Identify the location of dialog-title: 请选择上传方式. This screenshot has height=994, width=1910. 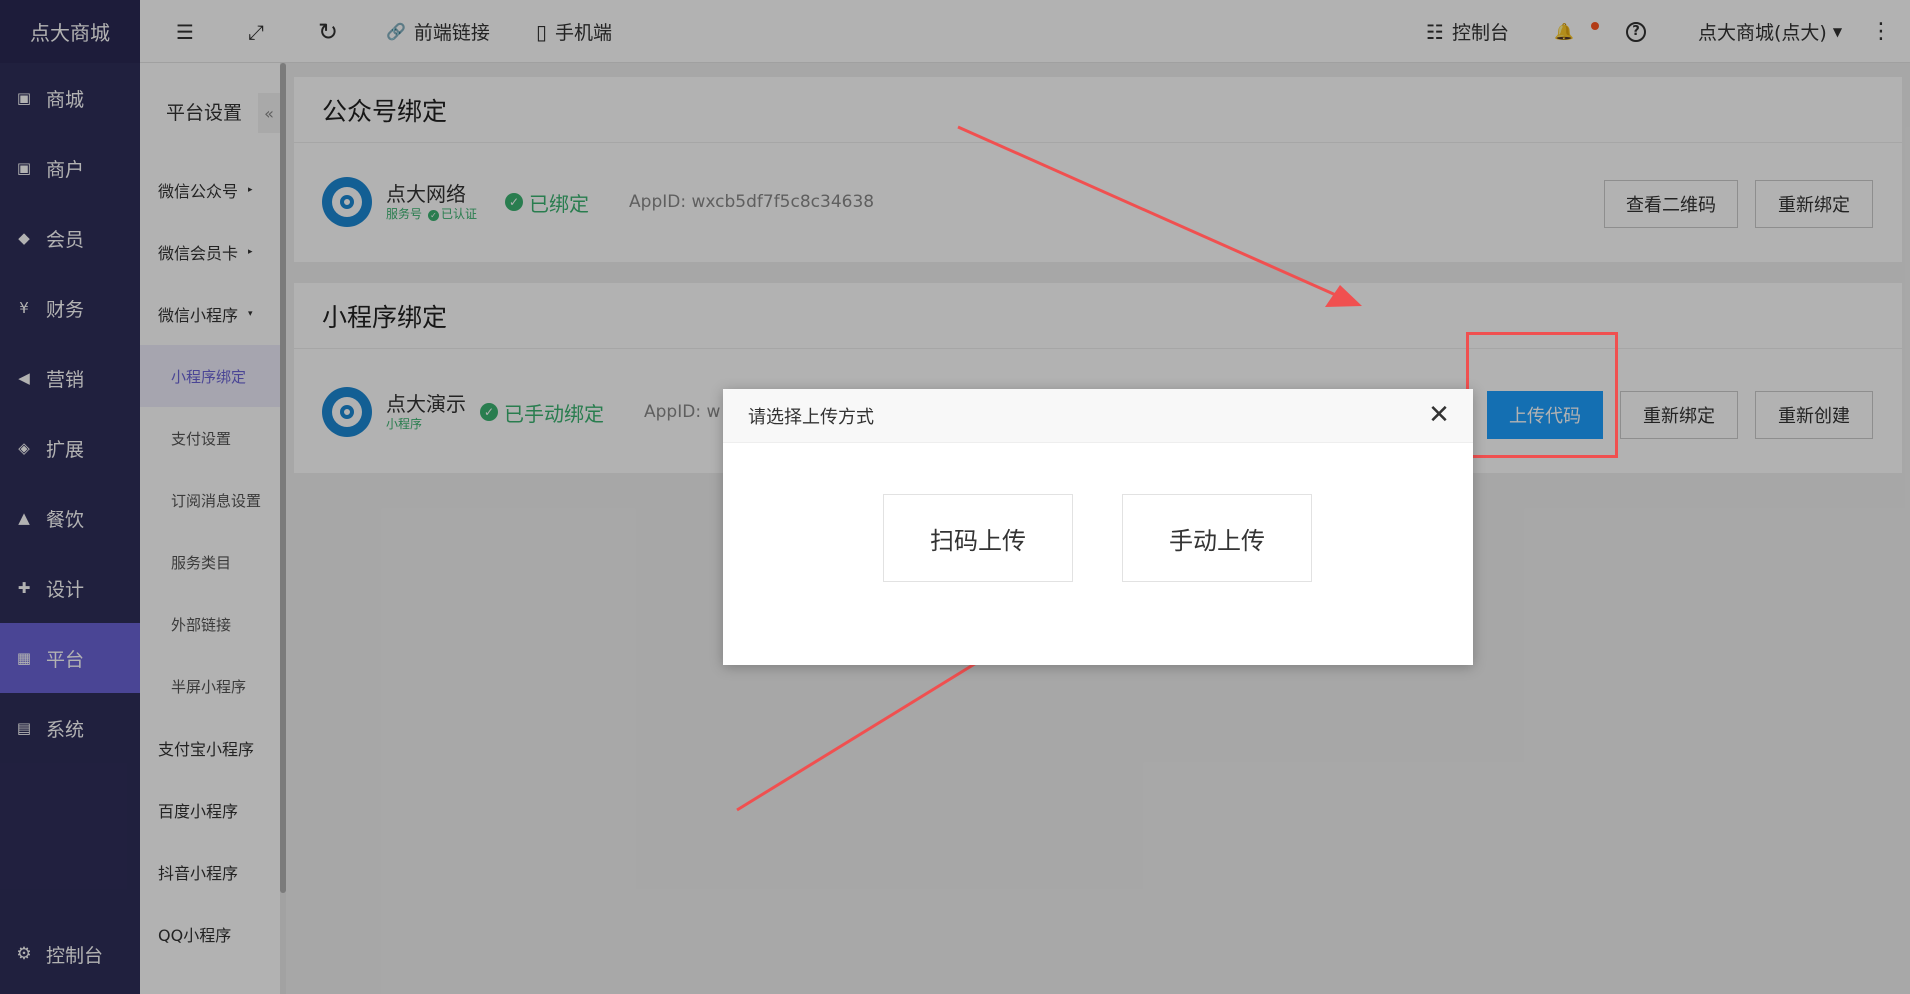
(811, 417).